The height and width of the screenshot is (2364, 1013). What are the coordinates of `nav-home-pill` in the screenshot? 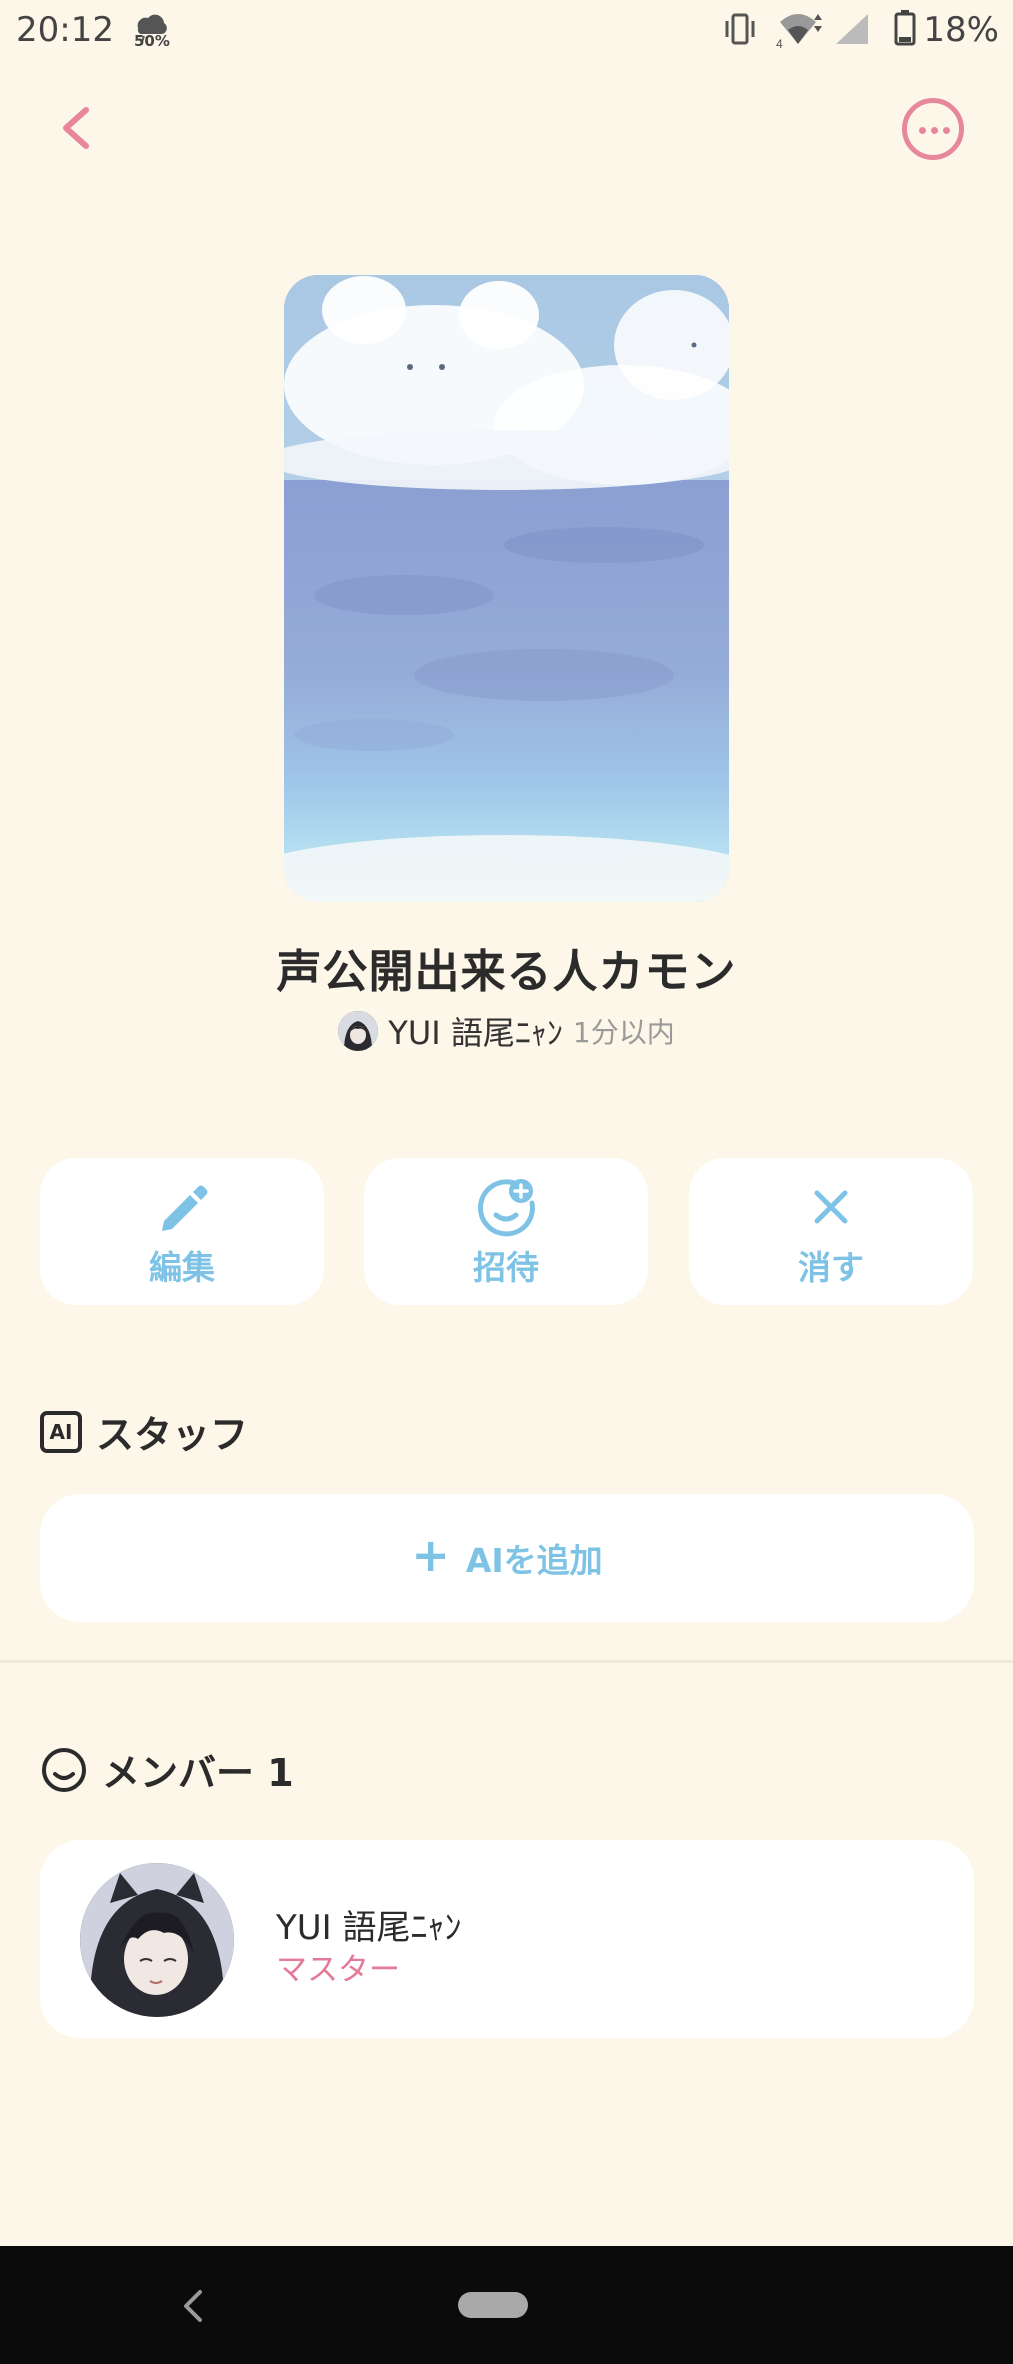 It's located at (493, 2305).